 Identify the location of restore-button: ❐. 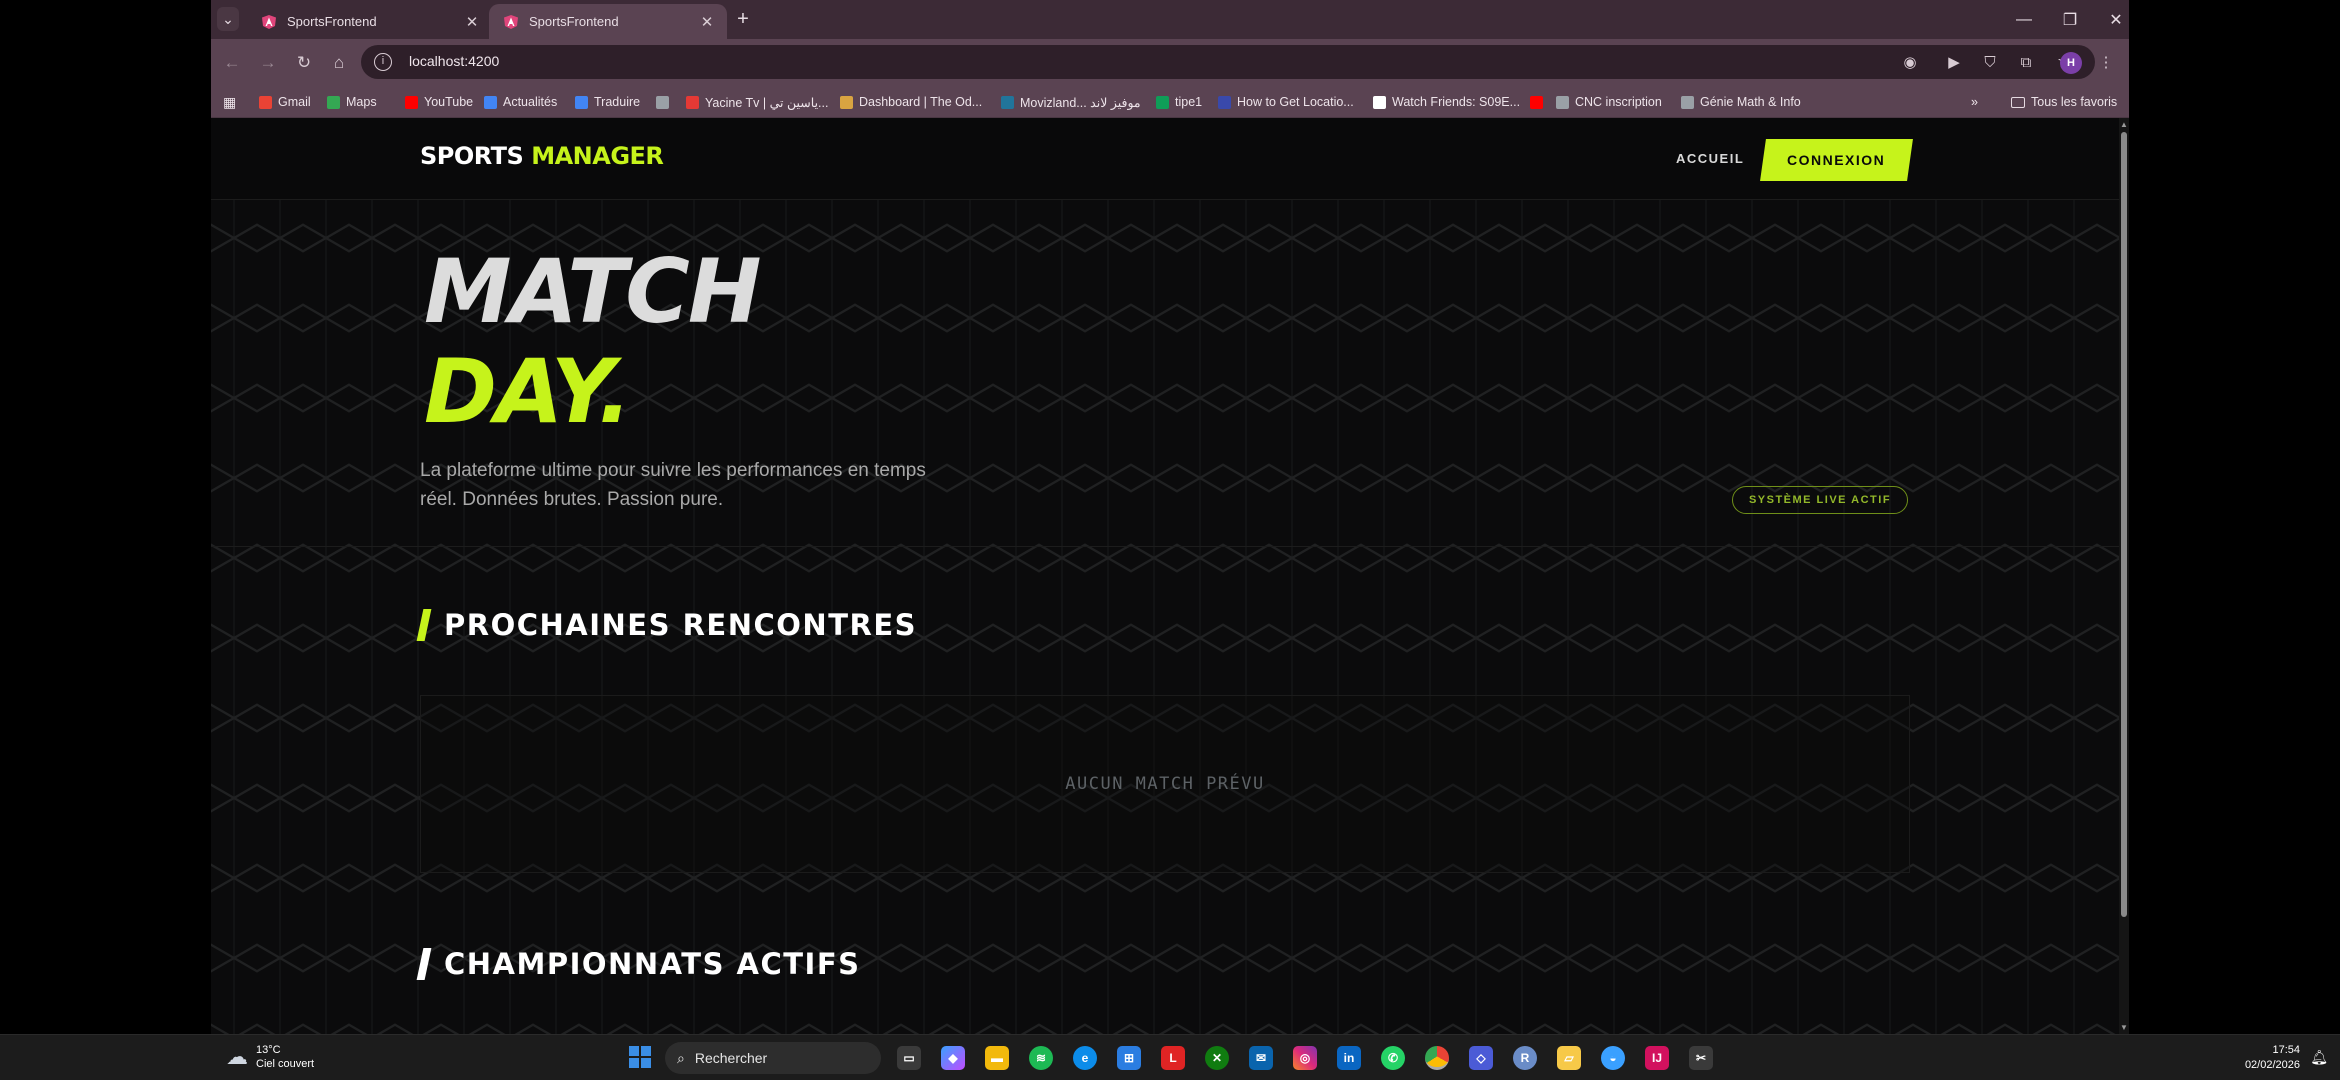
(2070, 19).